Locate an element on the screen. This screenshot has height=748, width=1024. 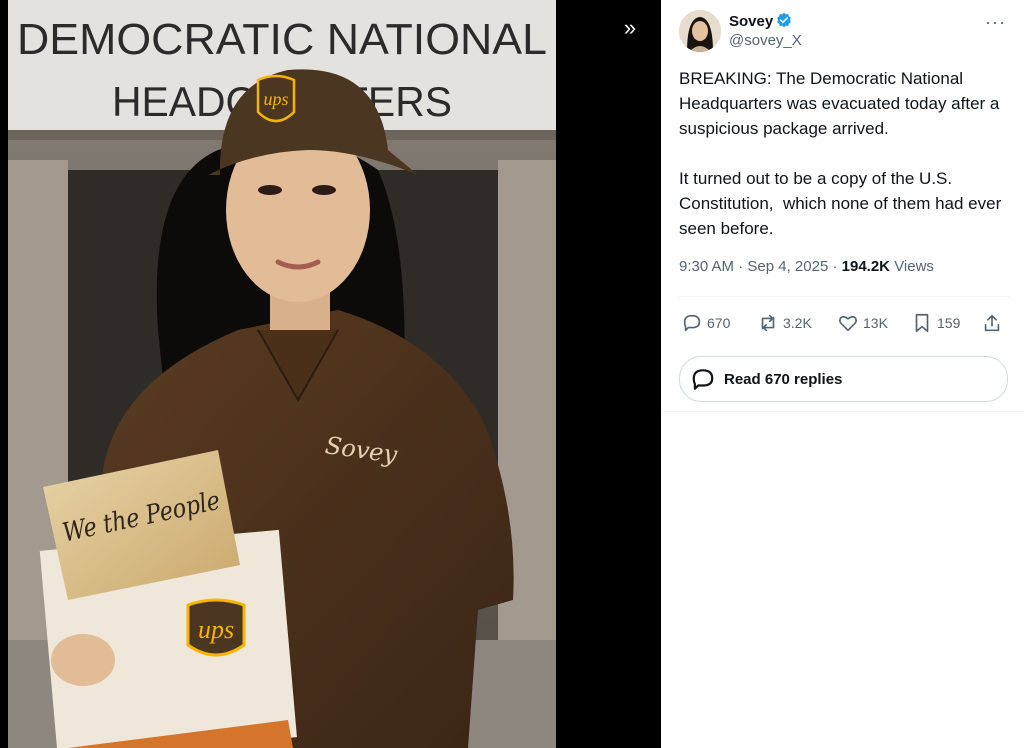
repost-button: 3.2K is located at coordinates (784, 323).